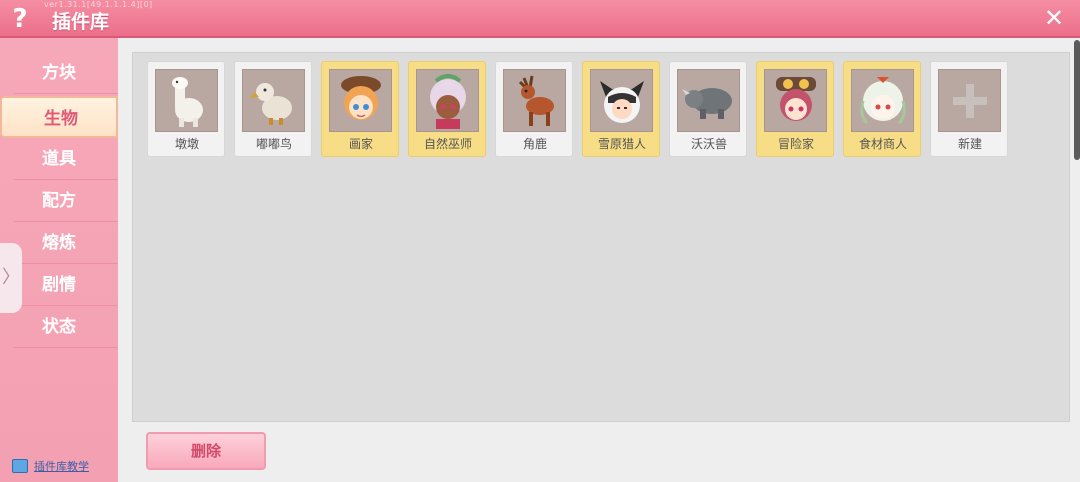 This screenshot has width=1080, height=482. What do you see at coordinates (66, 201) in the screenshot?
I see `sidebar-item-recipes: 配方` at bounding box center [66, 201].